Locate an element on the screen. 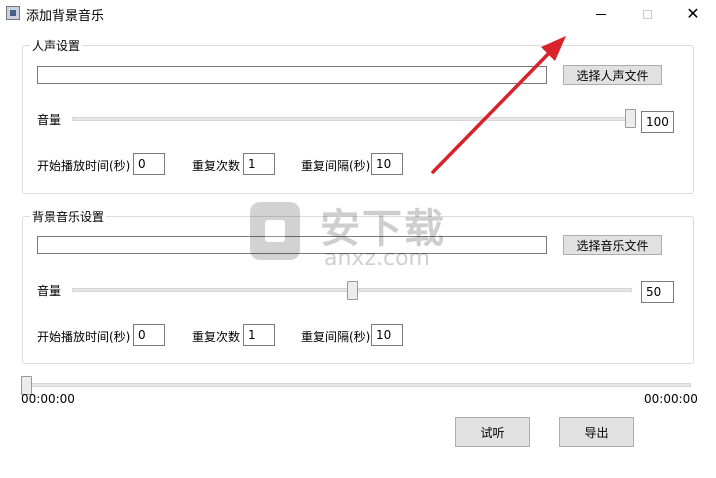  music-settings-legend: 背景音乐设置 is located at coordinates (68, 216).